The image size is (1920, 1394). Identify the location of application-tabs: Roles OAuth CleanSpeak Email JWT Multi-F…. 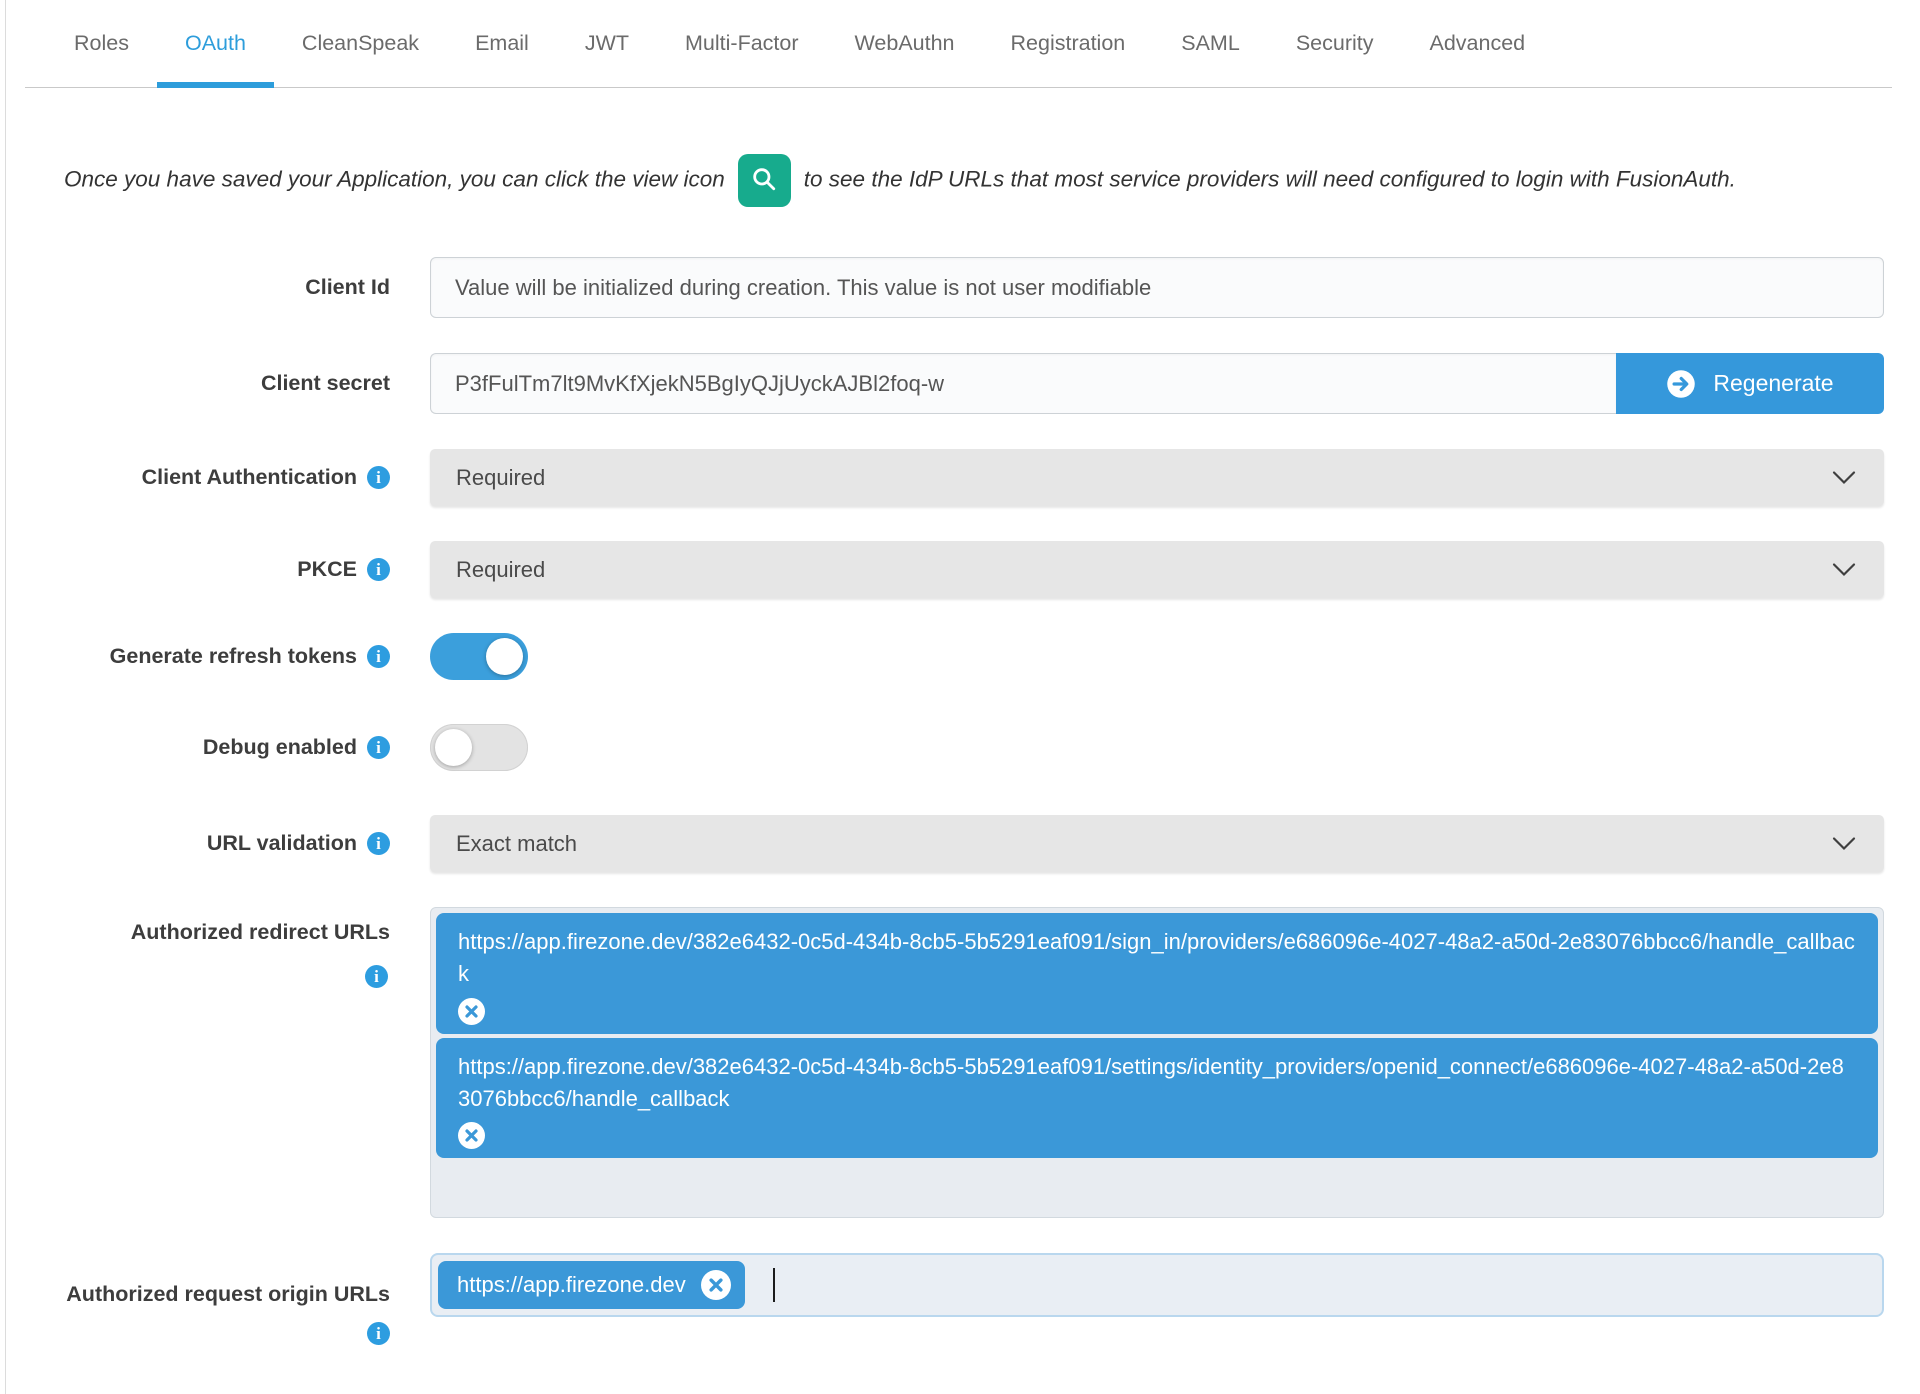
(958, 44).